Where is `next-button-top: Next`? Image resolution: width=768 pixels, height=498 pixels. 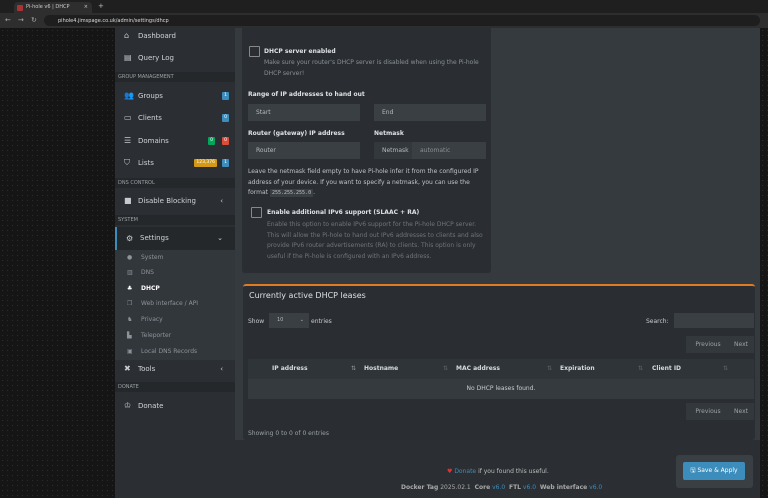 next-button-top: Next is located at coordinates (742, 344).